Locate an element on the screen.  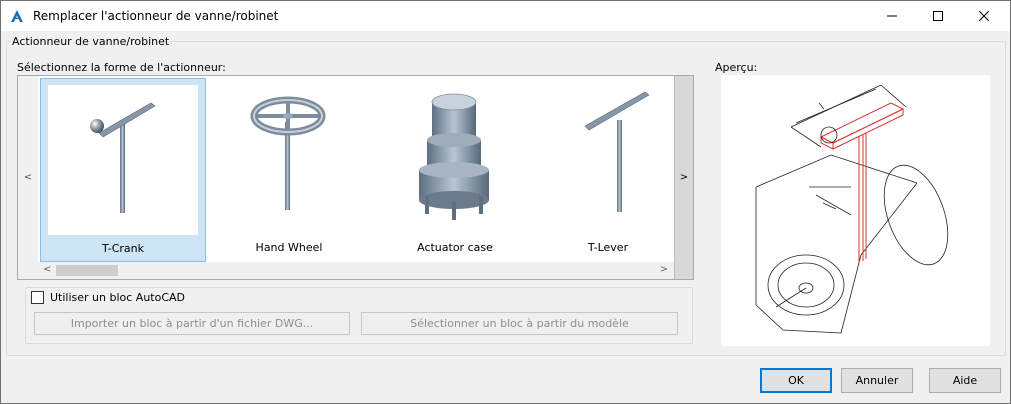
autocad-a-icon is located at coordinates (17, 16).